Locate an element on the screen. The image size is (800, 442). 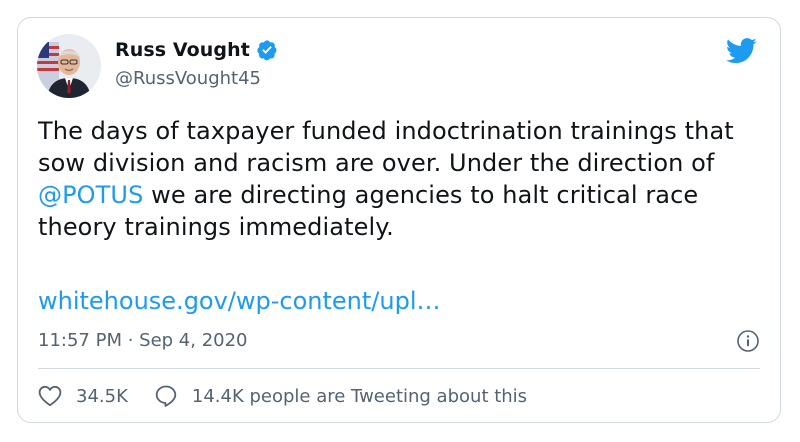
verified-badge-icon is located at coordinates (267, 50).